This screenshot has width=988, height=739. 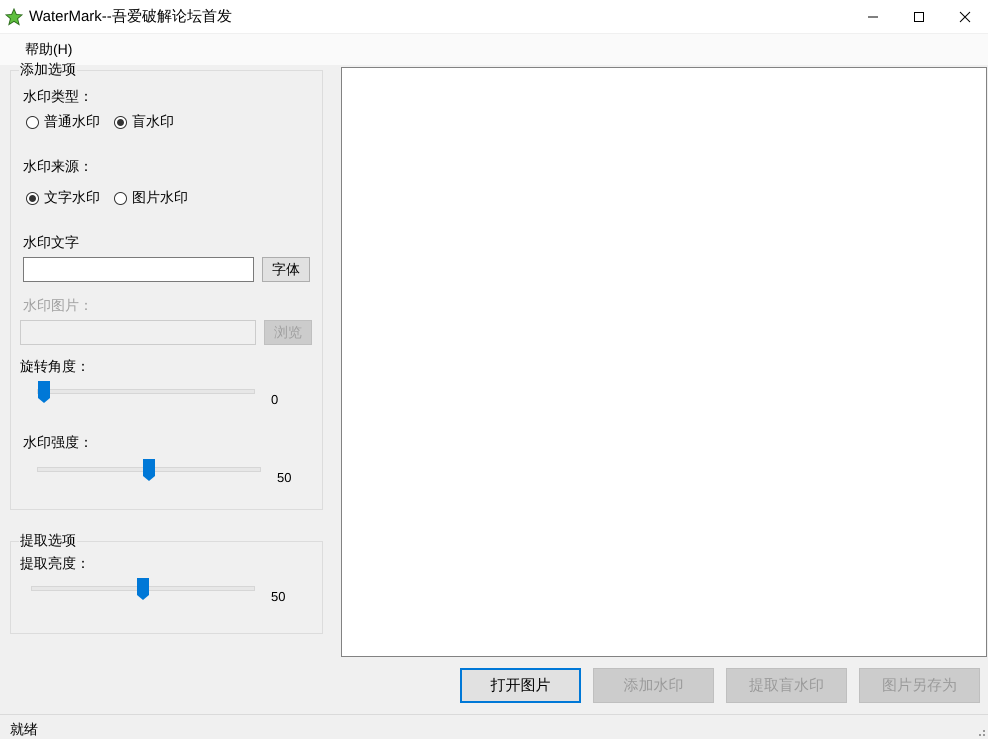 What do you see at coordinates (55, 563) in the screenshot?
I see `field-label: 提取亮度：` at bounding box center [55, 563].